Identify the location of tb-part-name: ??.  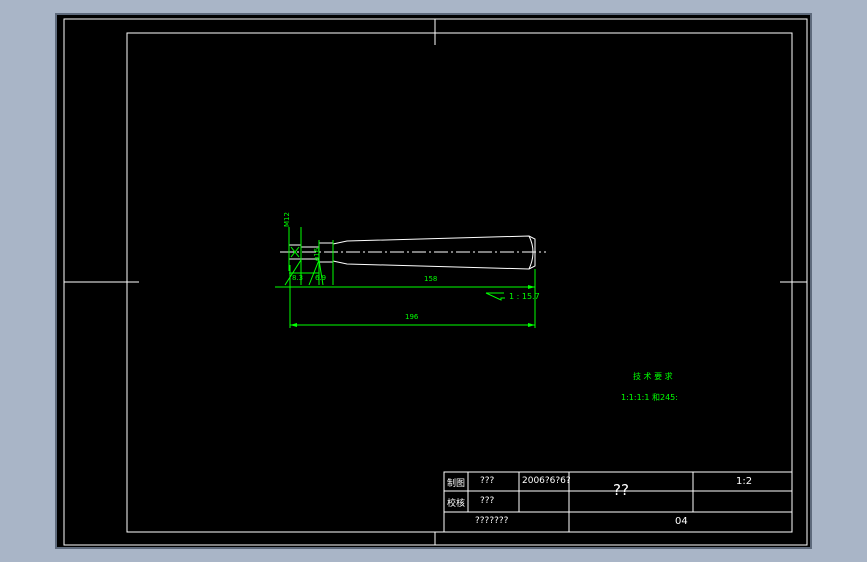
(621, 490).